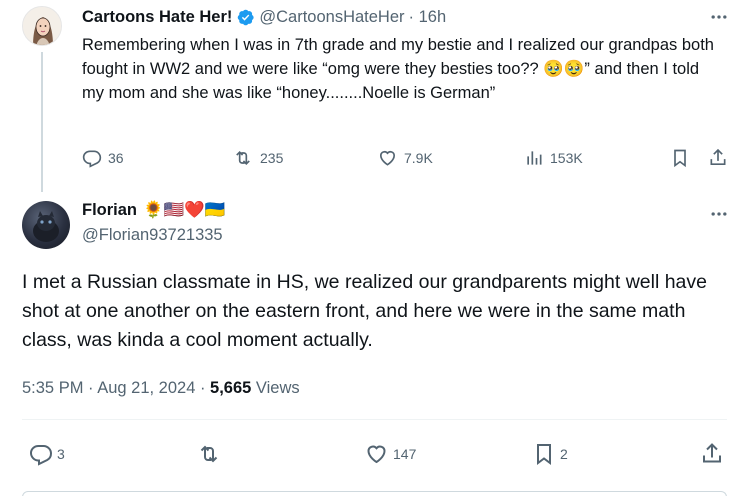  Describe the element at coordinates (331, 17) in the screenshot. I see `parent-handle: @CartoonsHateHer` at that location.